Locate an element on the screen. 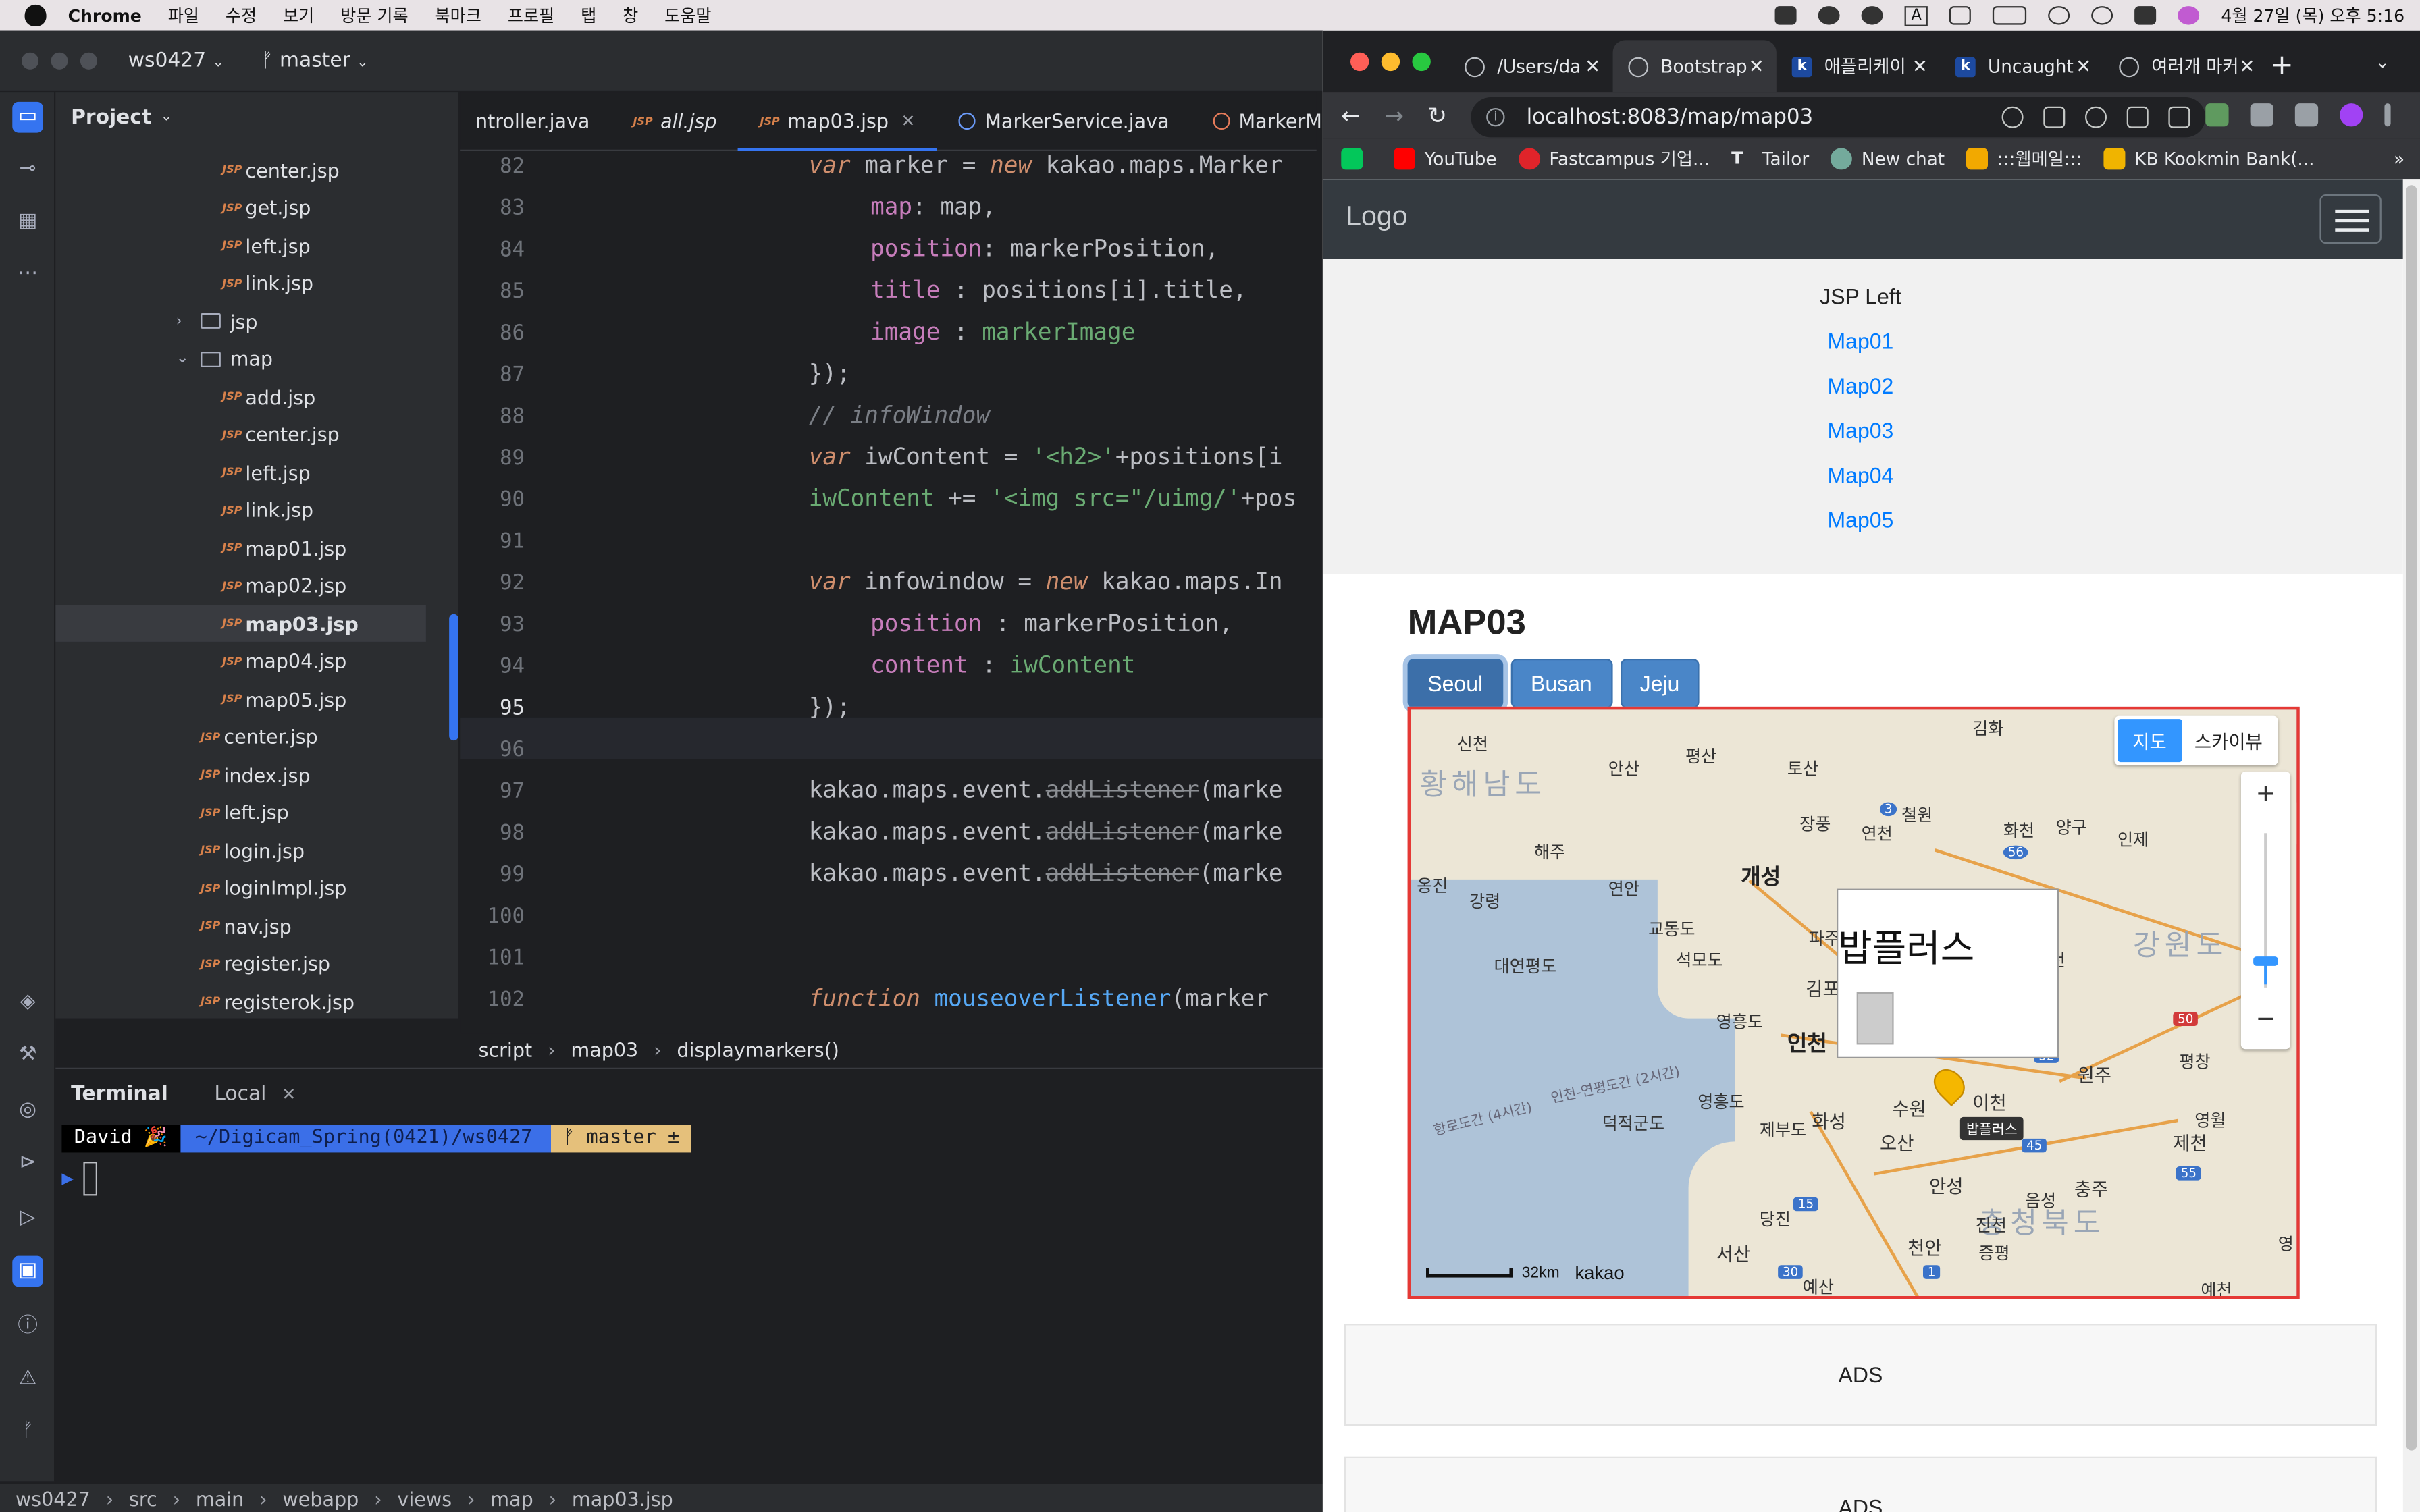 The width and height of the screenshot is (2420, 1512). editor-tab: JSP all.jsp is located at coordinates (674, 122).